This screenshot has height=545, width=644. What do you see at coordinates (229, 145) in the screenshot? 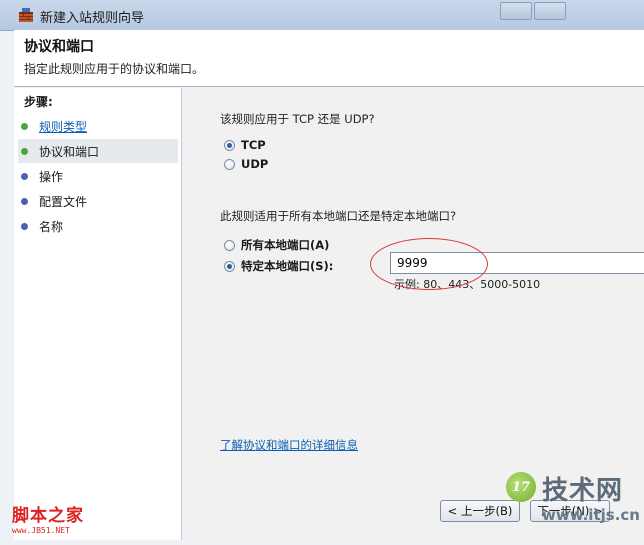
I see `radio-tcp-indicator` at bounding box center [229, 145].